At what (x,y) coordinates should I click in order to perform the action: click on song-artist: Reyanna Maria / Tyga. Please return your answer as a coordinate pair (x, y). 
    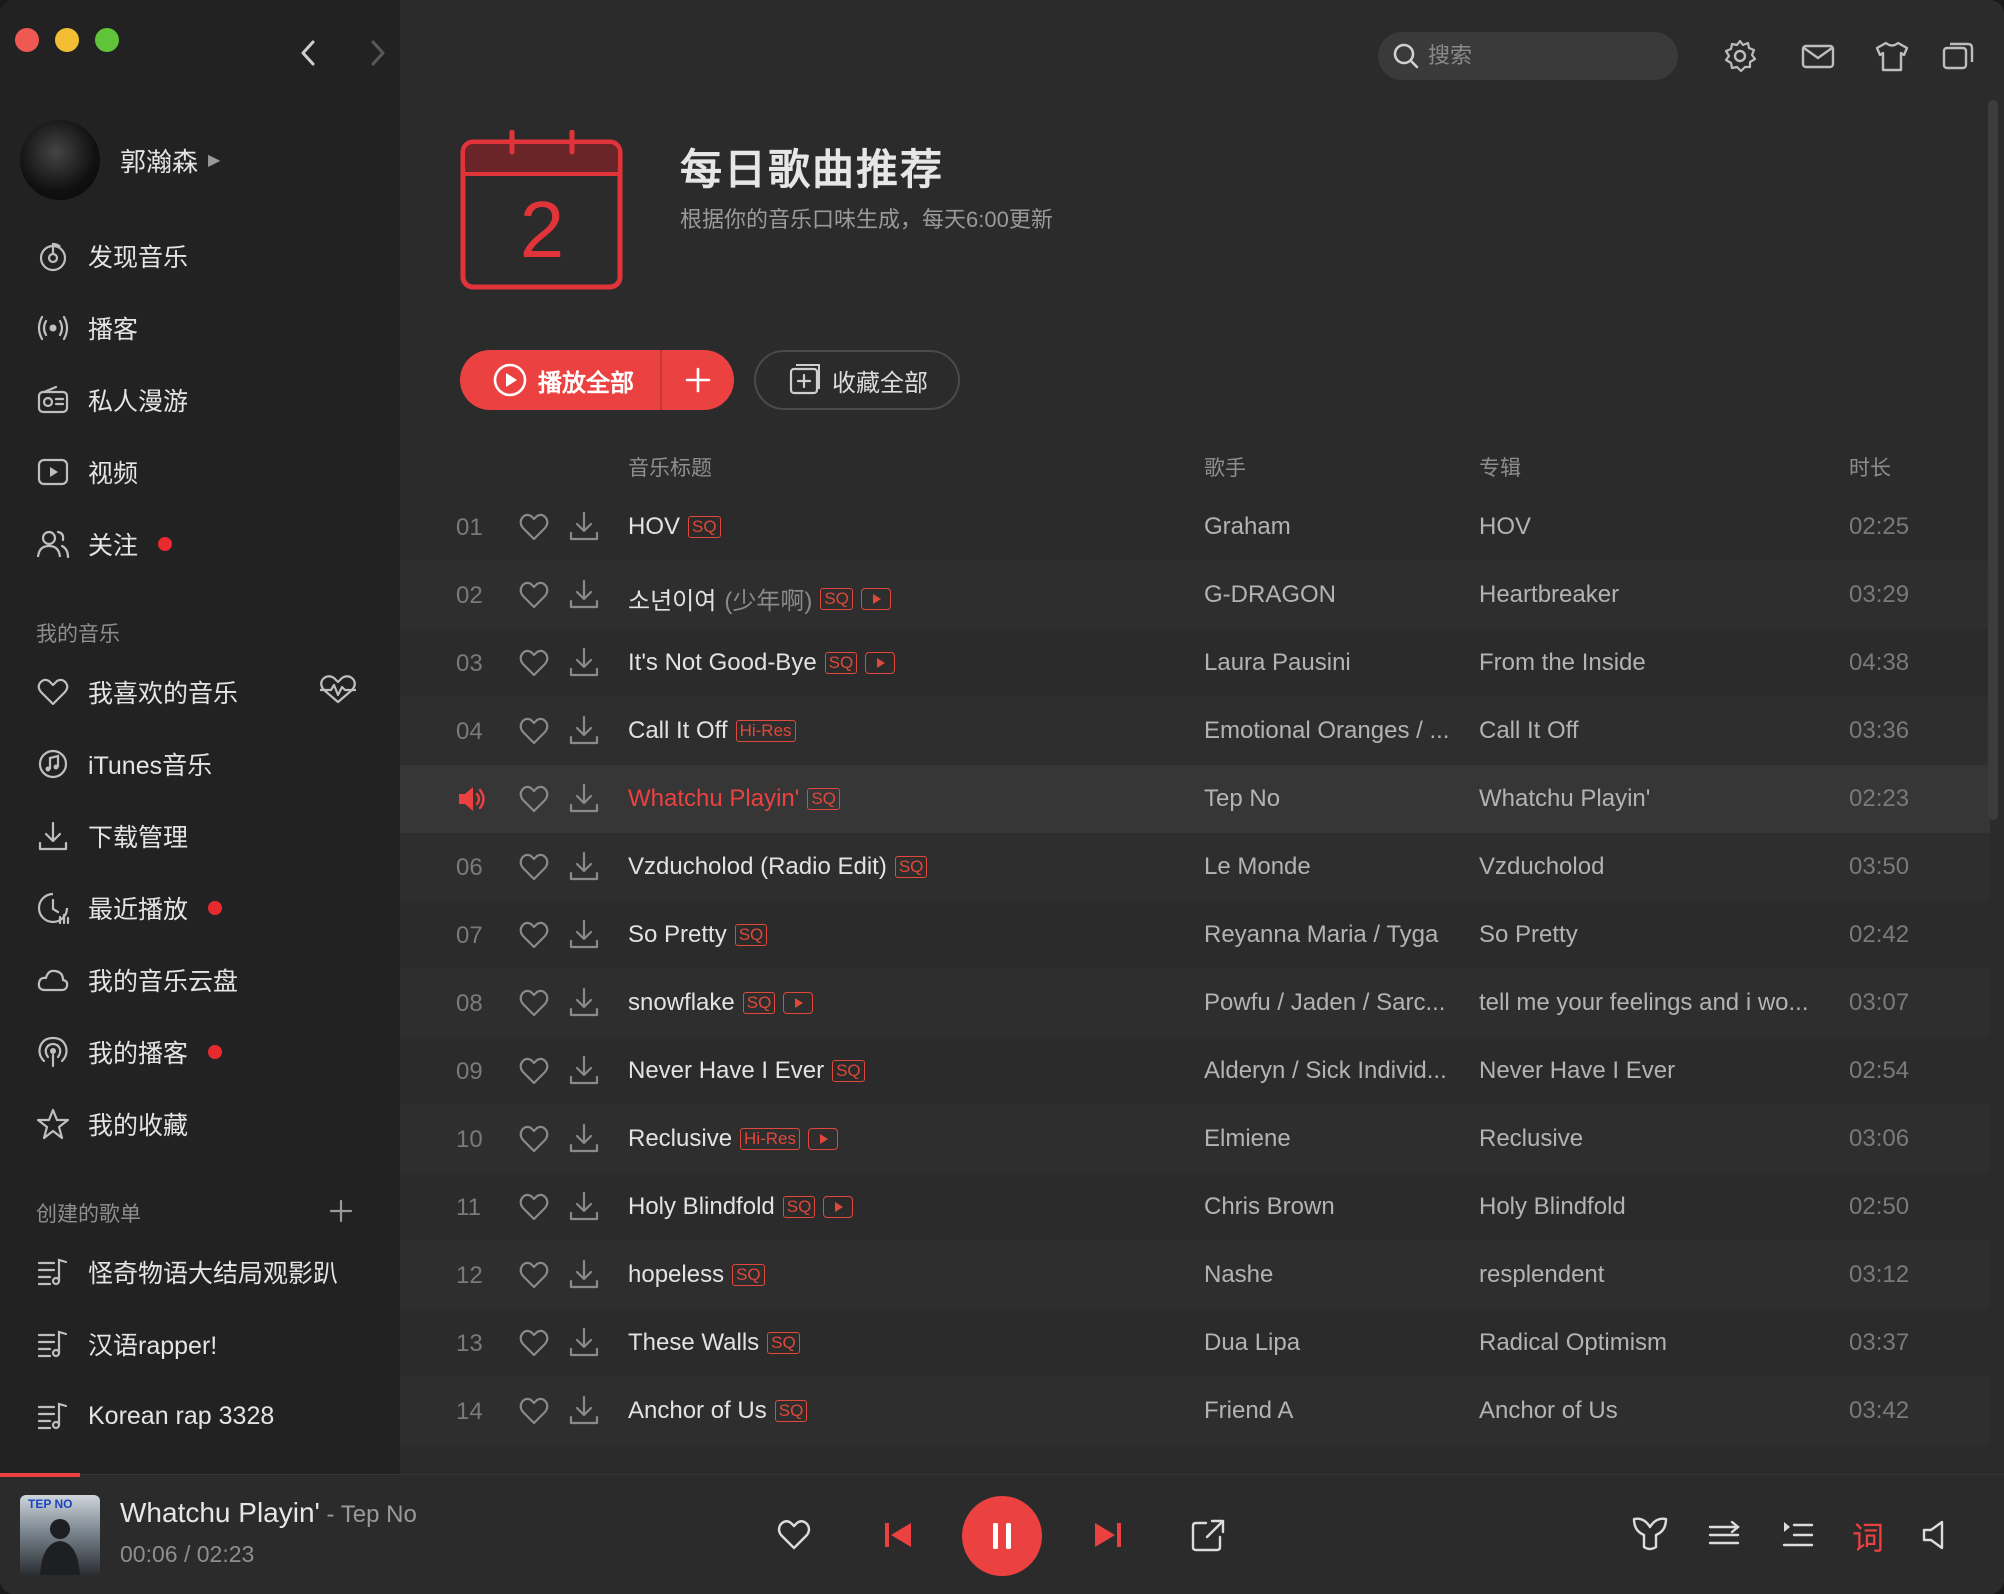
    Looking at the image, I should click on (1335, 935).